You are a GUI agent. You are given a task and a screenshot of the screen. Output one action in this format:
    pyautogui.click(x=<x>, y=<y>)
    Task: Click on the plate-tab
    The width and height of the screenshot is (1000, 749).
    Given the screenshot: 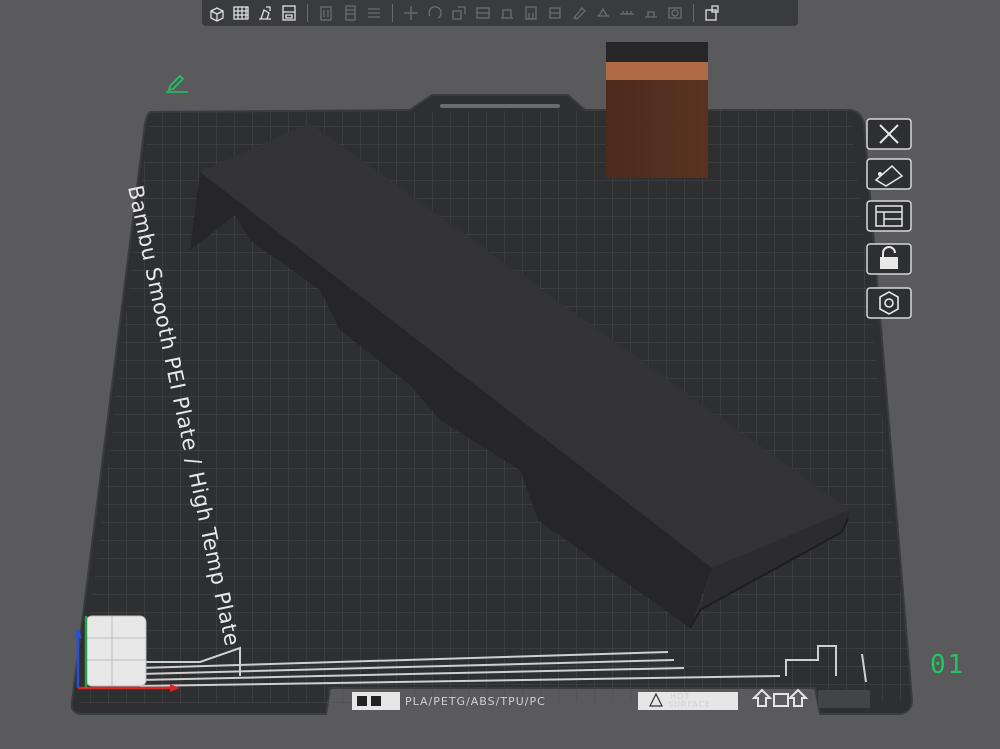 What is the action you would take?
    pyautogui.click(x=844, y=699)
    